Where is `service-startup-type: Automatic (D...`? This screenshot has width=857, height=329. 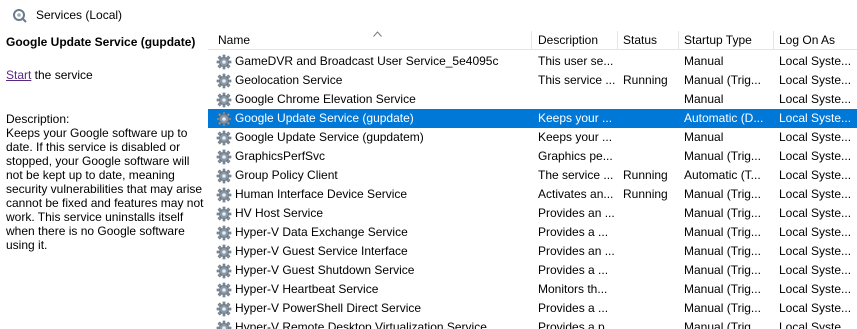 service-startup-type: Automatic (D... is located at coordinates (724, 118).